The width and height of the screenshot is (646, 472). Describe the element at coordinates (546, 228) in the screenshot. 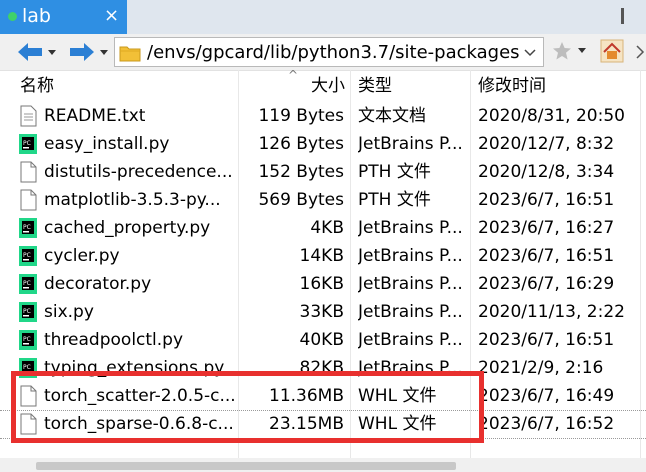

I see `file-modified-date: 2023/6/7, 16:27` at that location.